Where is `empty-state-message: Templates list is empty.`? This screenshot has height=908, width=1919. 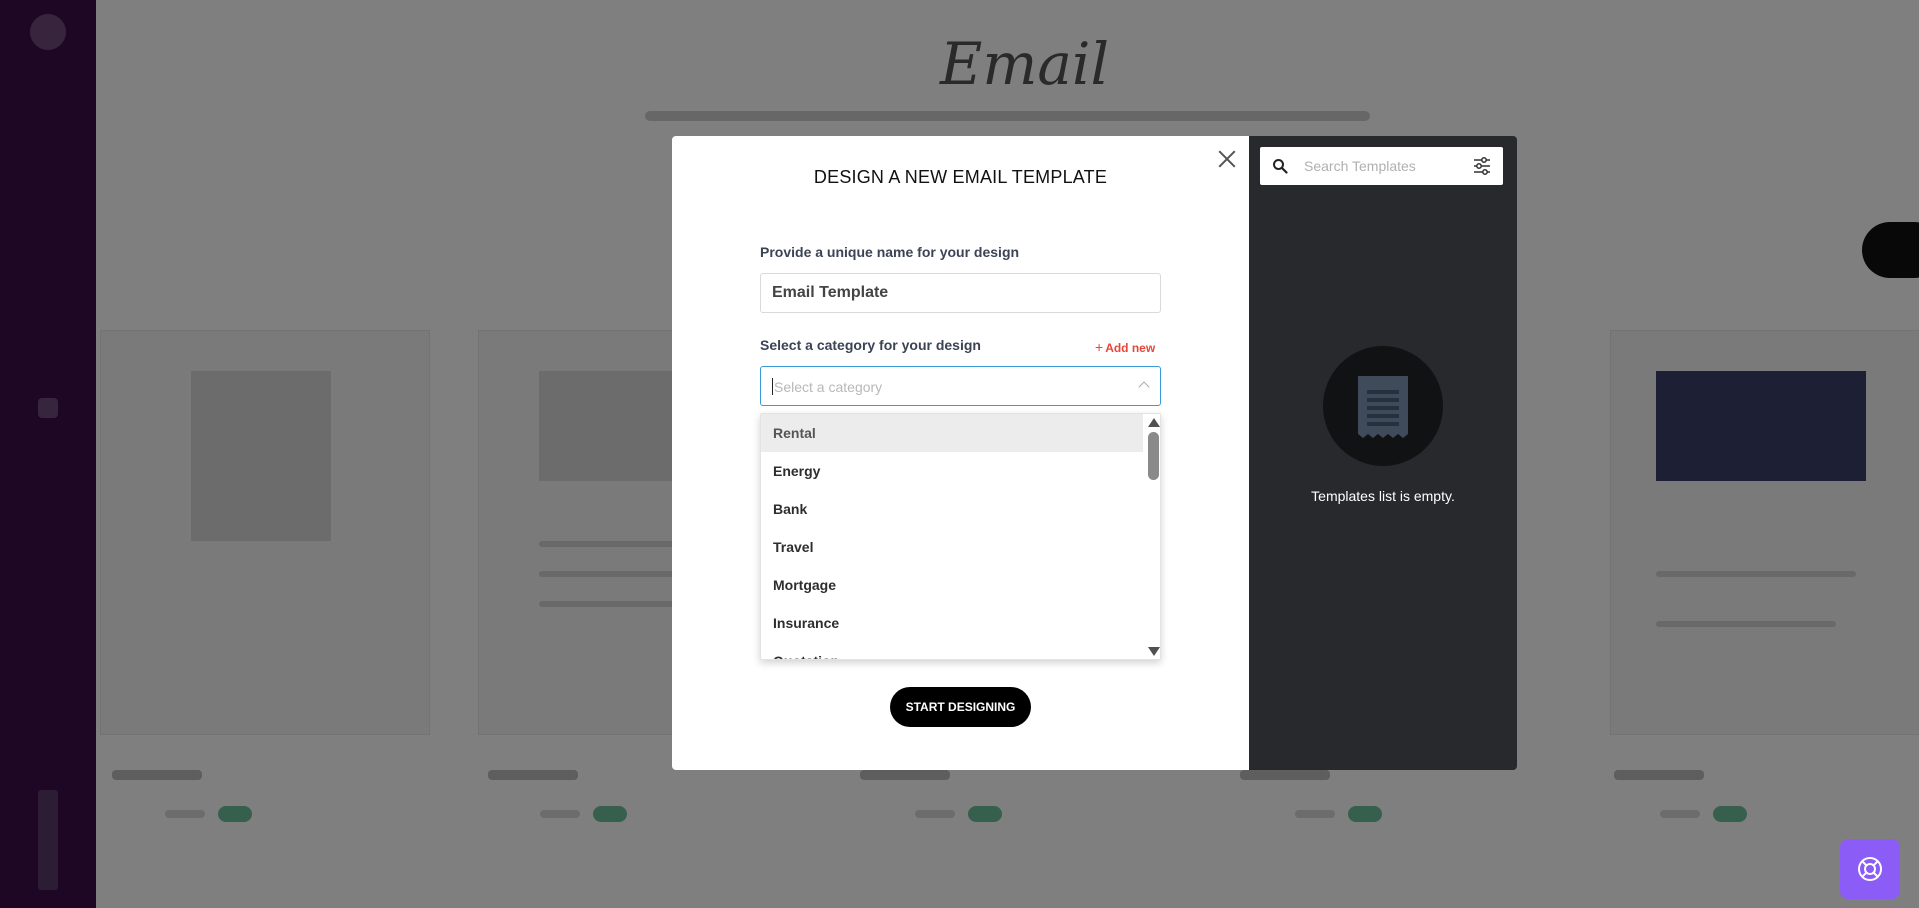 empty-state-message: Templates list is empty. is located at coordinates (1383, 496).